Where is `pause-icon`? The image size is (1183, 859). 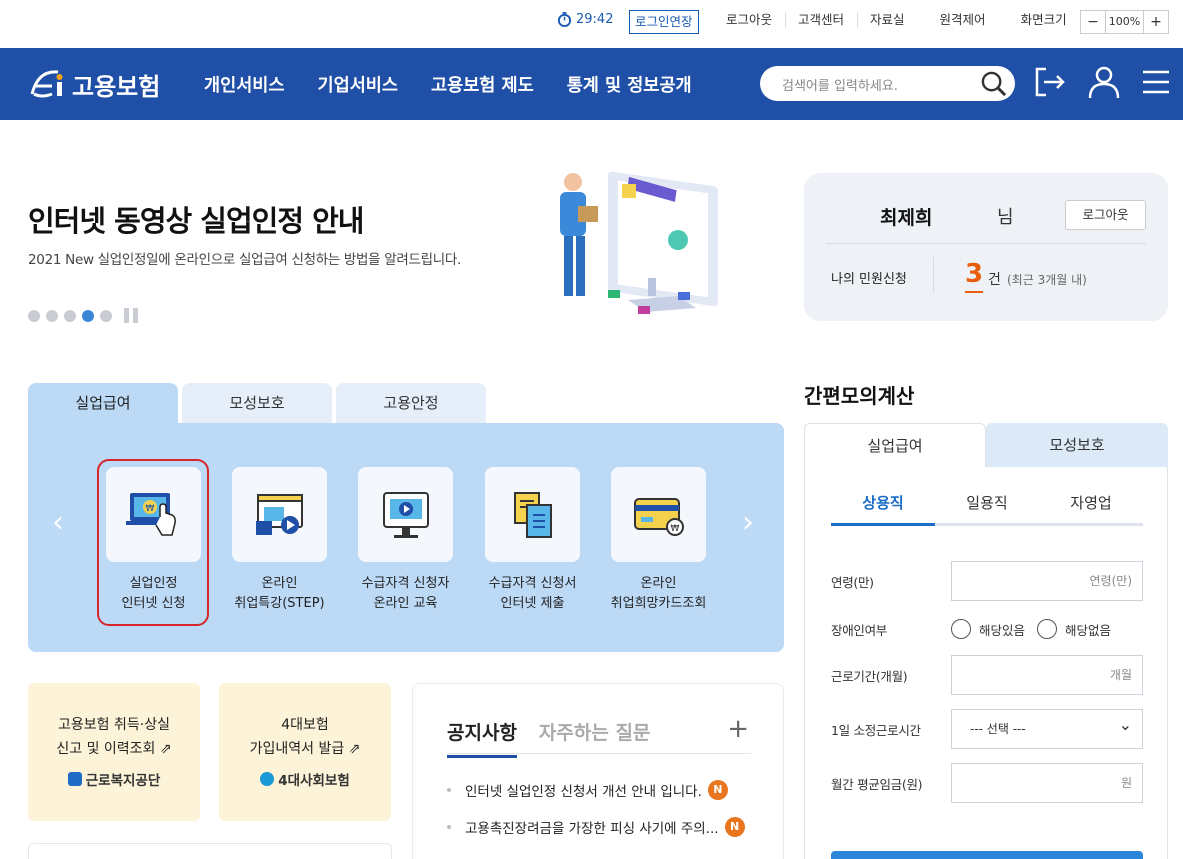 pause-icon is located at coordinates (126, 315).